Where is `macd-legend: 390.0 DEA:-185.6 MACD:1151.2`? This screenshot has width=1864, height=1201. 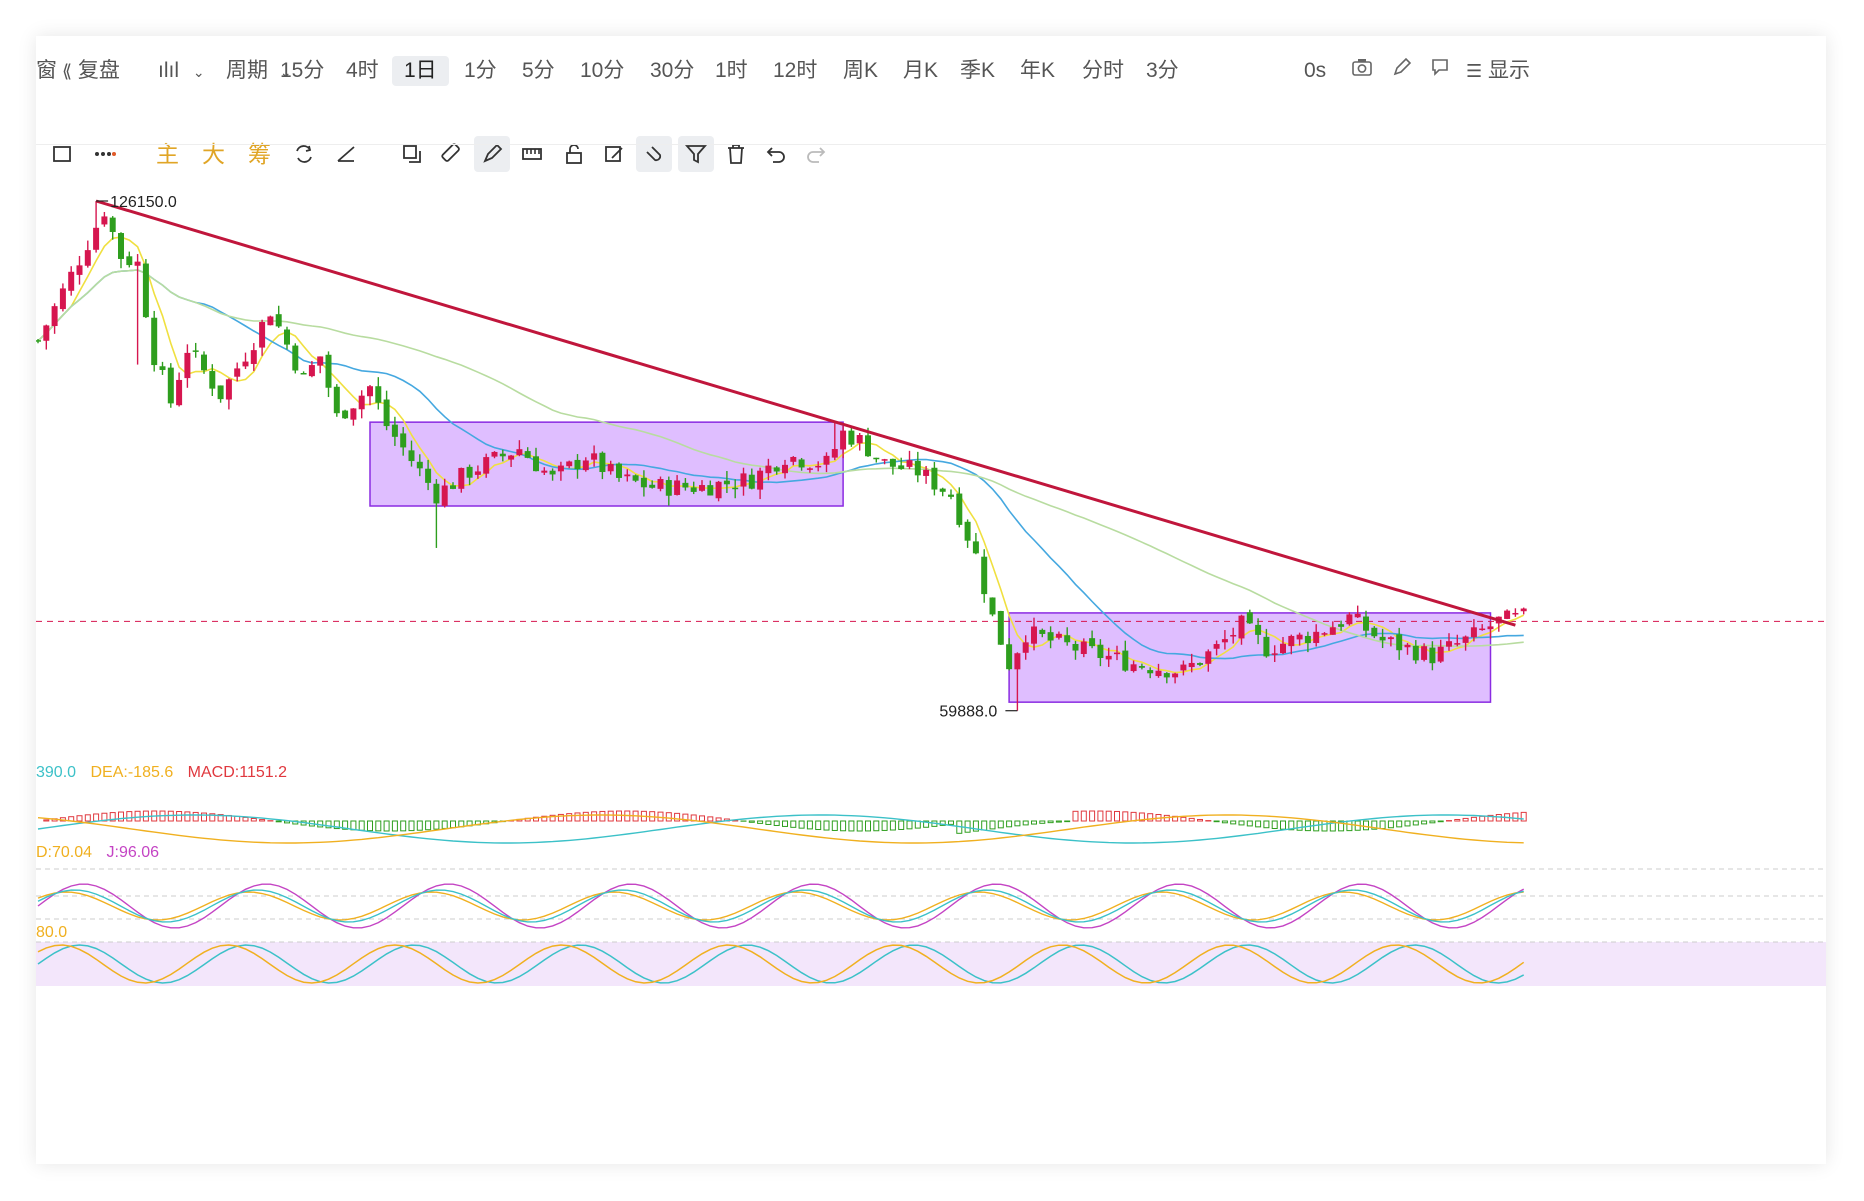
macd-legend: 390.0 DEA:-185.6 MACD:1151.2 is located at coordinates (161, 773).